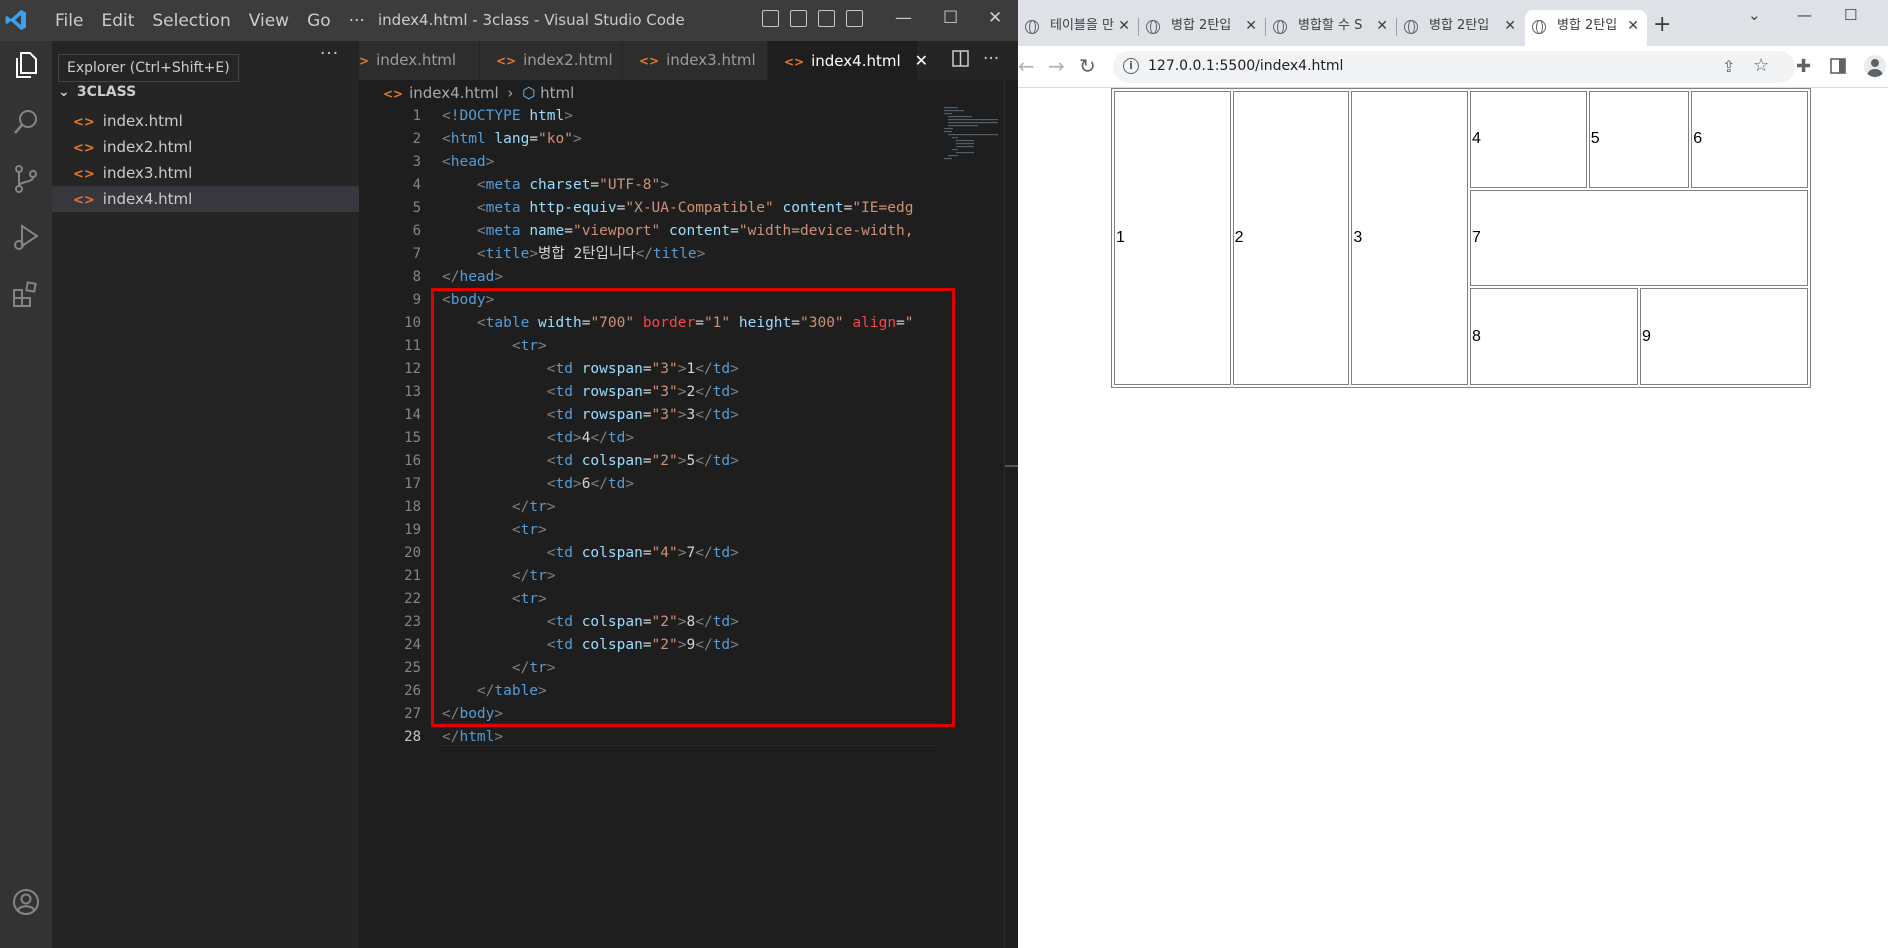 The height and width of the screenshot is (948, 1888). Describe the element at coordinates (692, 139) in the screenshot. I see `code-line: <html lang="ko">` at that location.